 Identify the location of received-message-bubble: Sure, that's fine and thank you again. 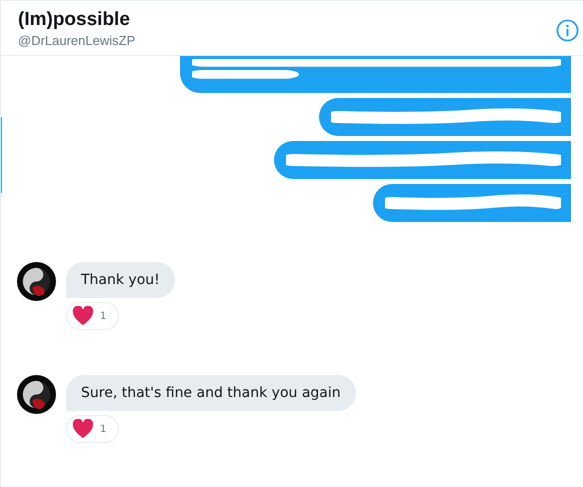
(211, 393).